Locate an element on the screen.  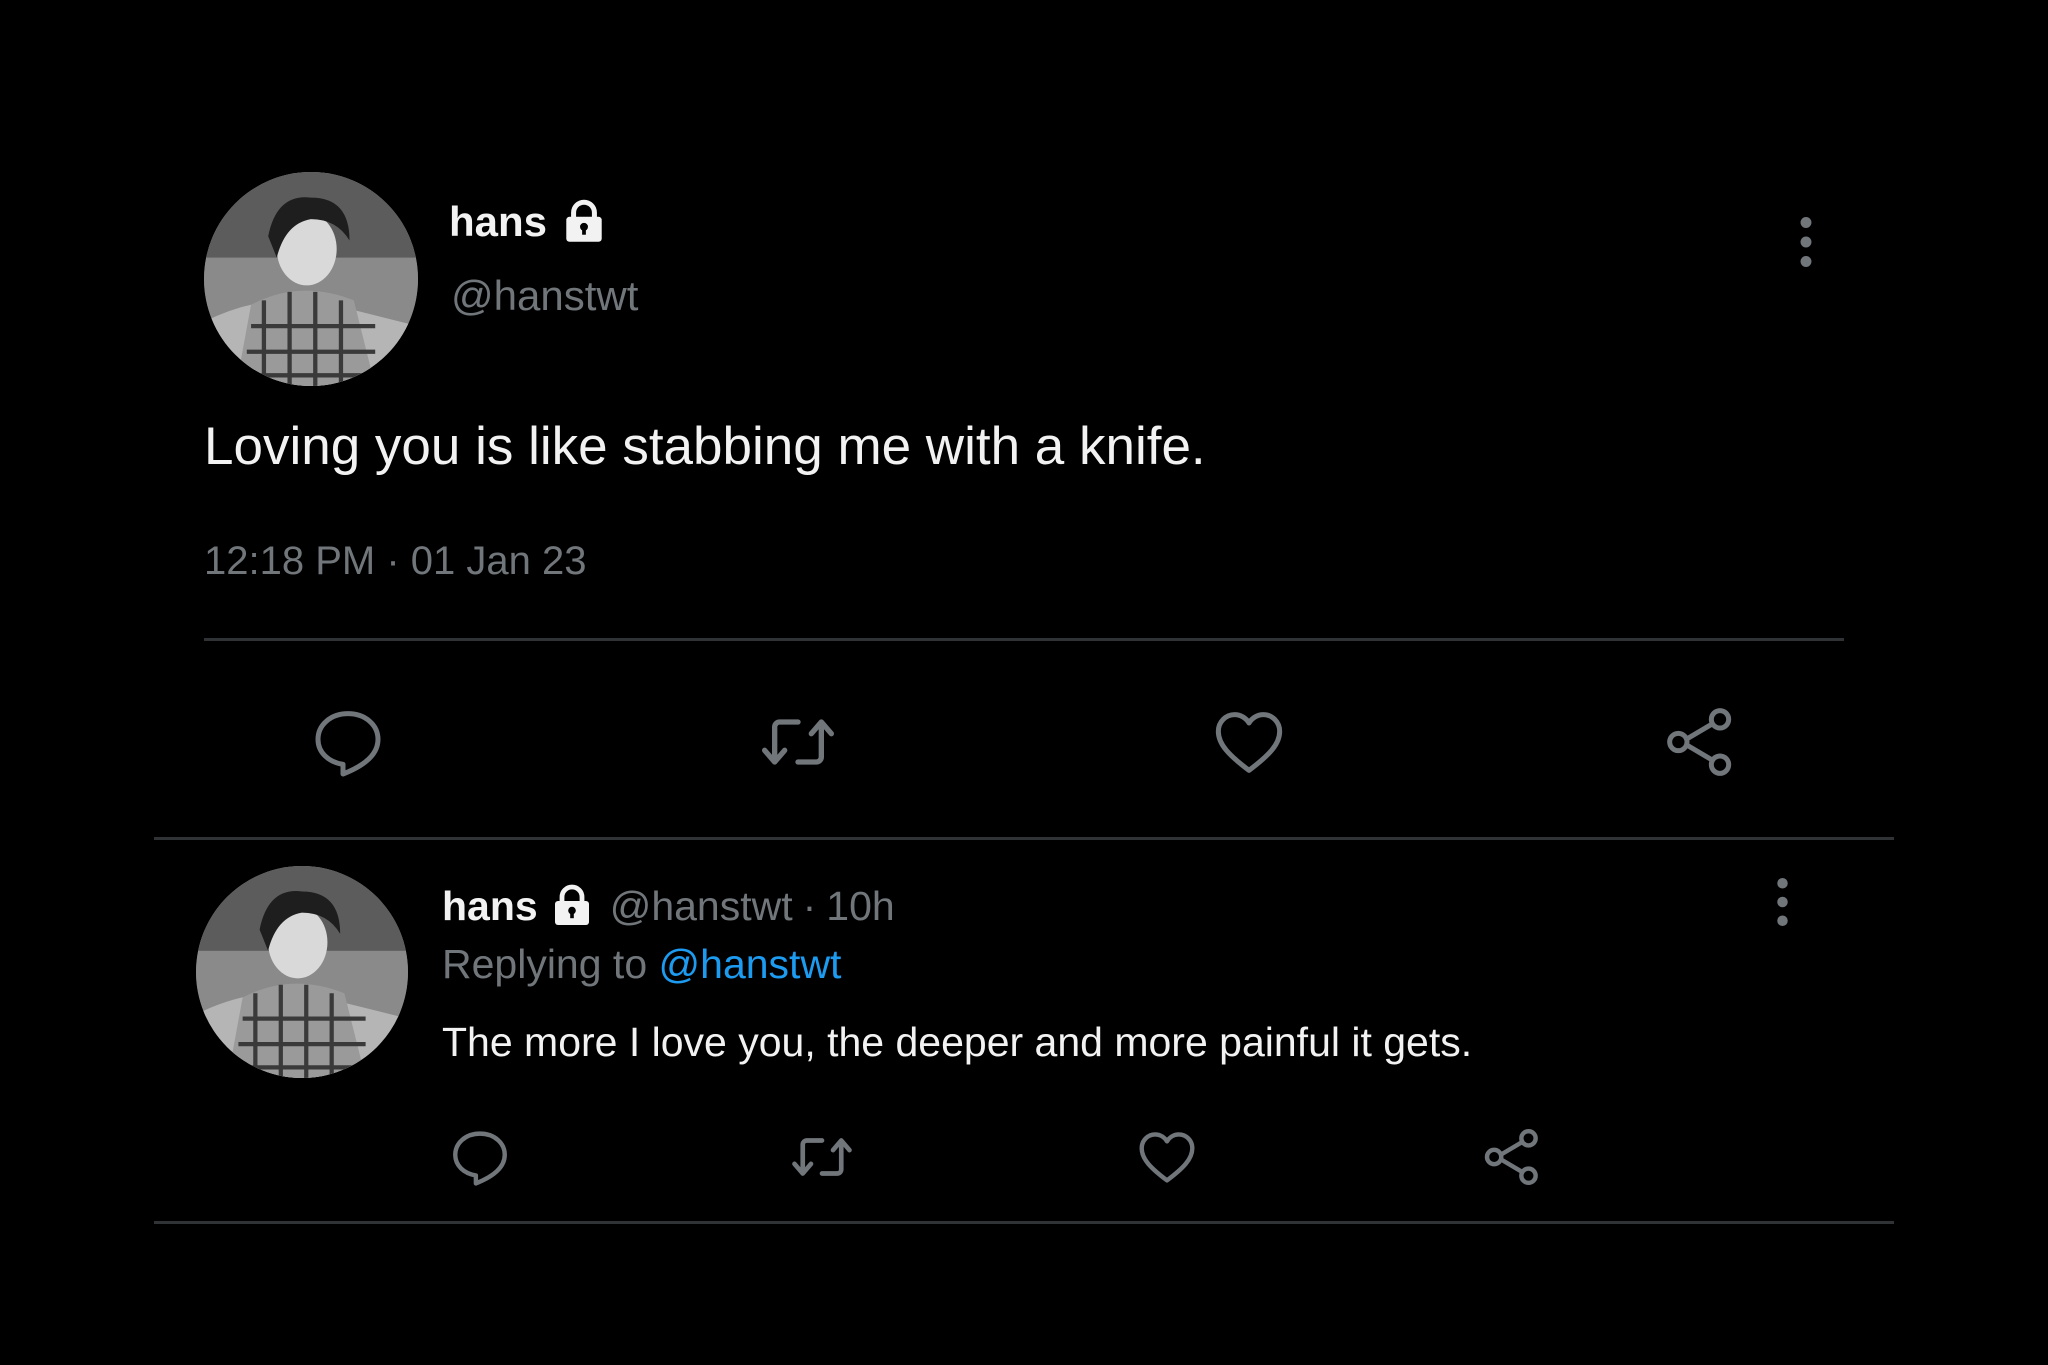
replying-to-mention: @hanstwt is located at coordinates (750, 964).